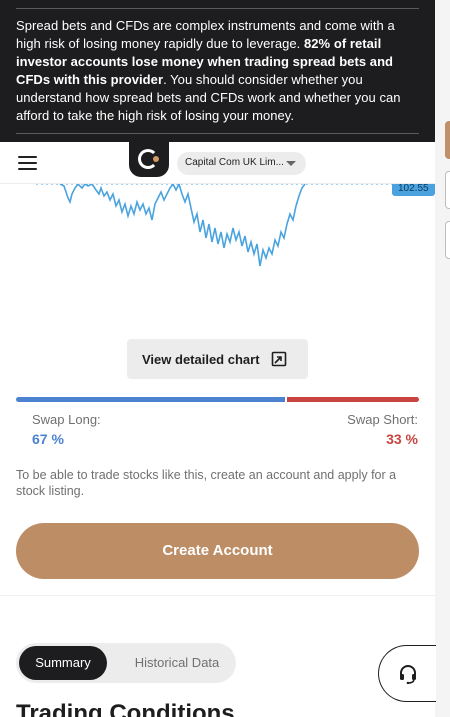 Image resolution: width=450 pixels, height=717 pixels. What do you see at coordinates (353, 399) in the screenshot?
I see `swap-short-bar` at bounding box center [353, 399].